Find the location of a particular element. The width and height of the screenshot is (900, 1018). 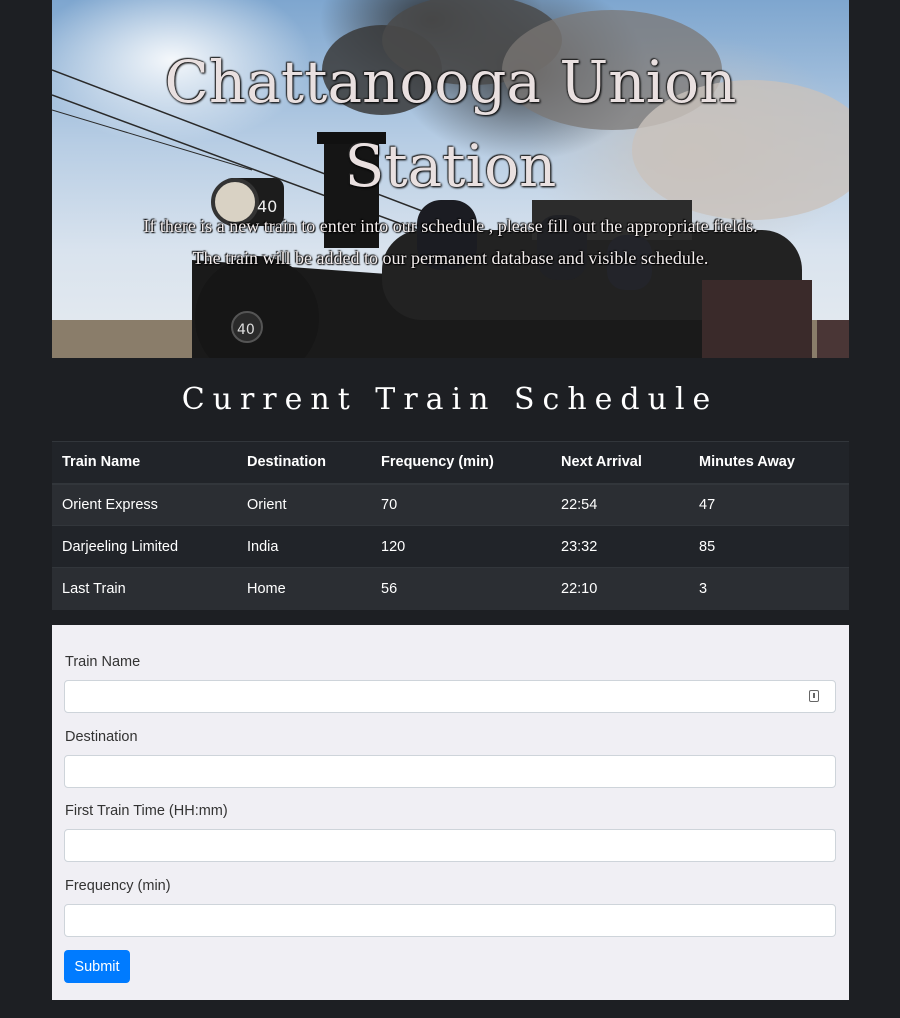

frequency-input is located at coordinates (450, 920).